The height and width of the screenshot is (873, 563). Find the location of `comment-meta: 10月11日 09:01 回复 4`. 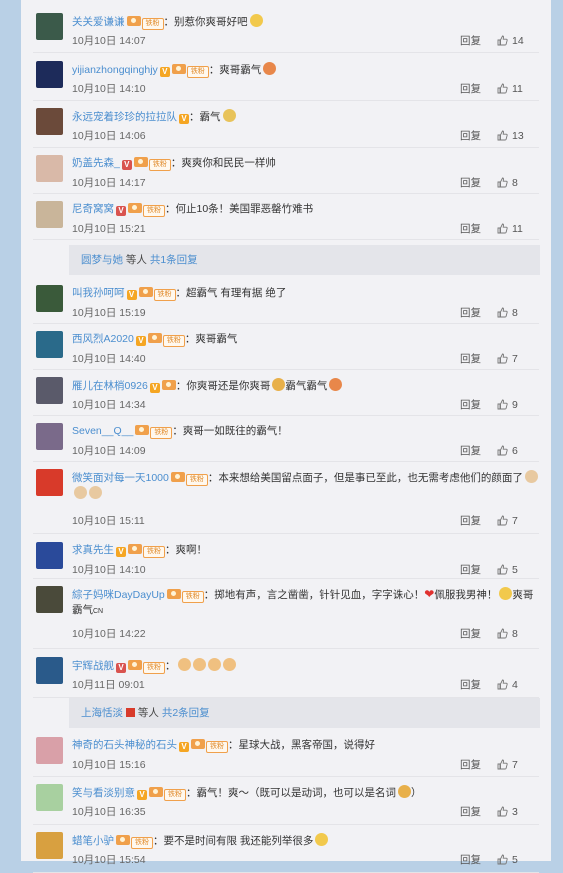

comment-meta: 10月11日 09:01 回复 4 is located at coordinates (306, 685).